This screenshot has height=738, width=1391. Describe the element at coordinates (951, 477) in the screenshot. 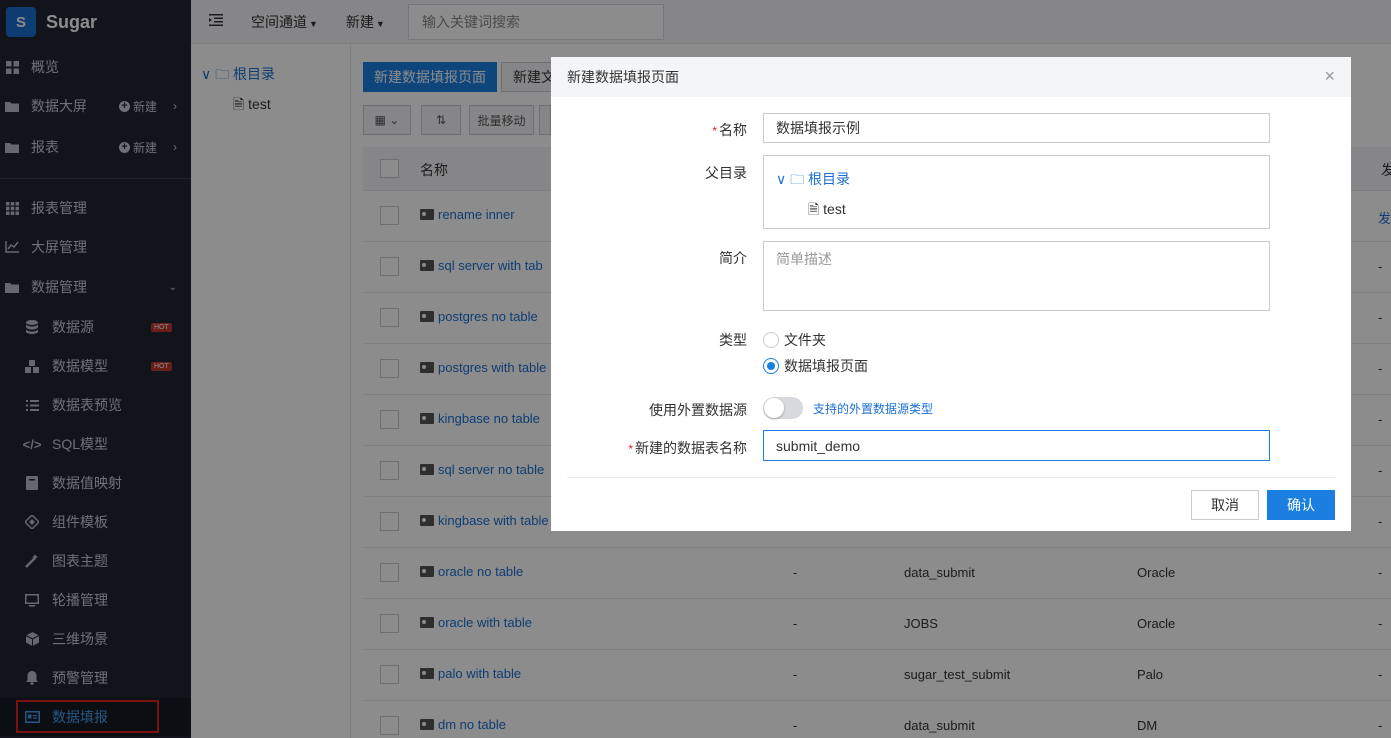

I see `dialog-divider` at that location.